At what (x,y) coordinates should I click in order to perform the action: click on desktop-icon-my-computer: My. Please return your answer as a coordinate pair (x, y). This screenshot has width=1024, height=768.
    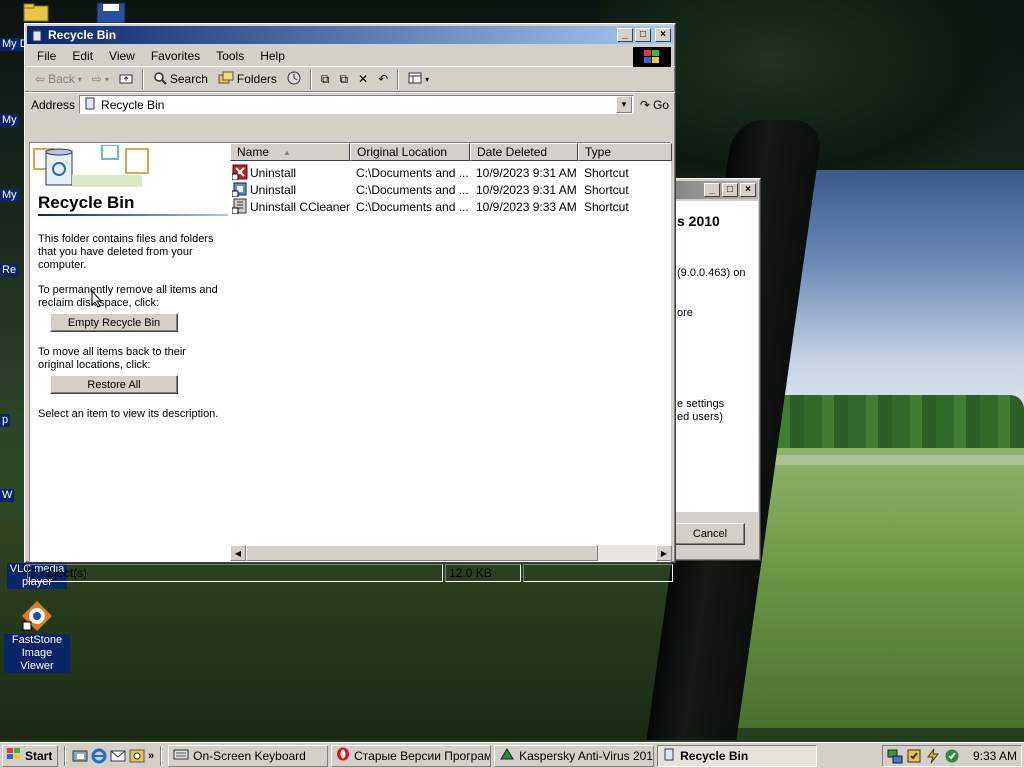
    Looking at the image, I should click on (9, 120).